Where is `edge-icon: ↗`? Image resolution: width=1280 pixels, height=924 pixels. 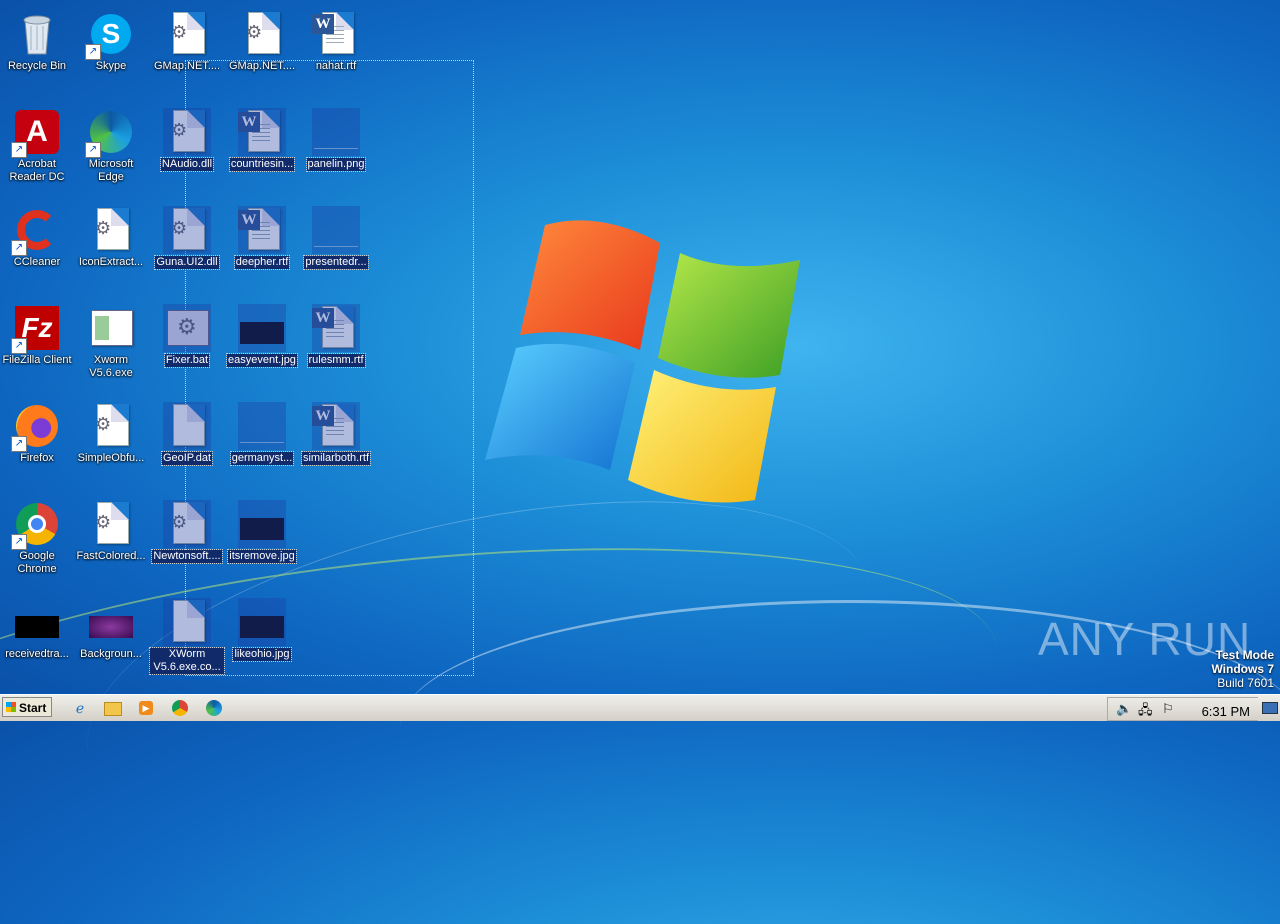 edge-icon: ↗ is located at coordinates (110, 133).